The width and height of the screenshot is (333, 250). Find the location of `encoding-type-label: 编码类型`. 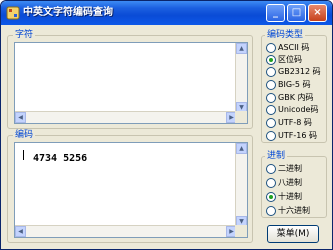

encoding-type-label: 编码类型 is located at coordinates (285, 35).